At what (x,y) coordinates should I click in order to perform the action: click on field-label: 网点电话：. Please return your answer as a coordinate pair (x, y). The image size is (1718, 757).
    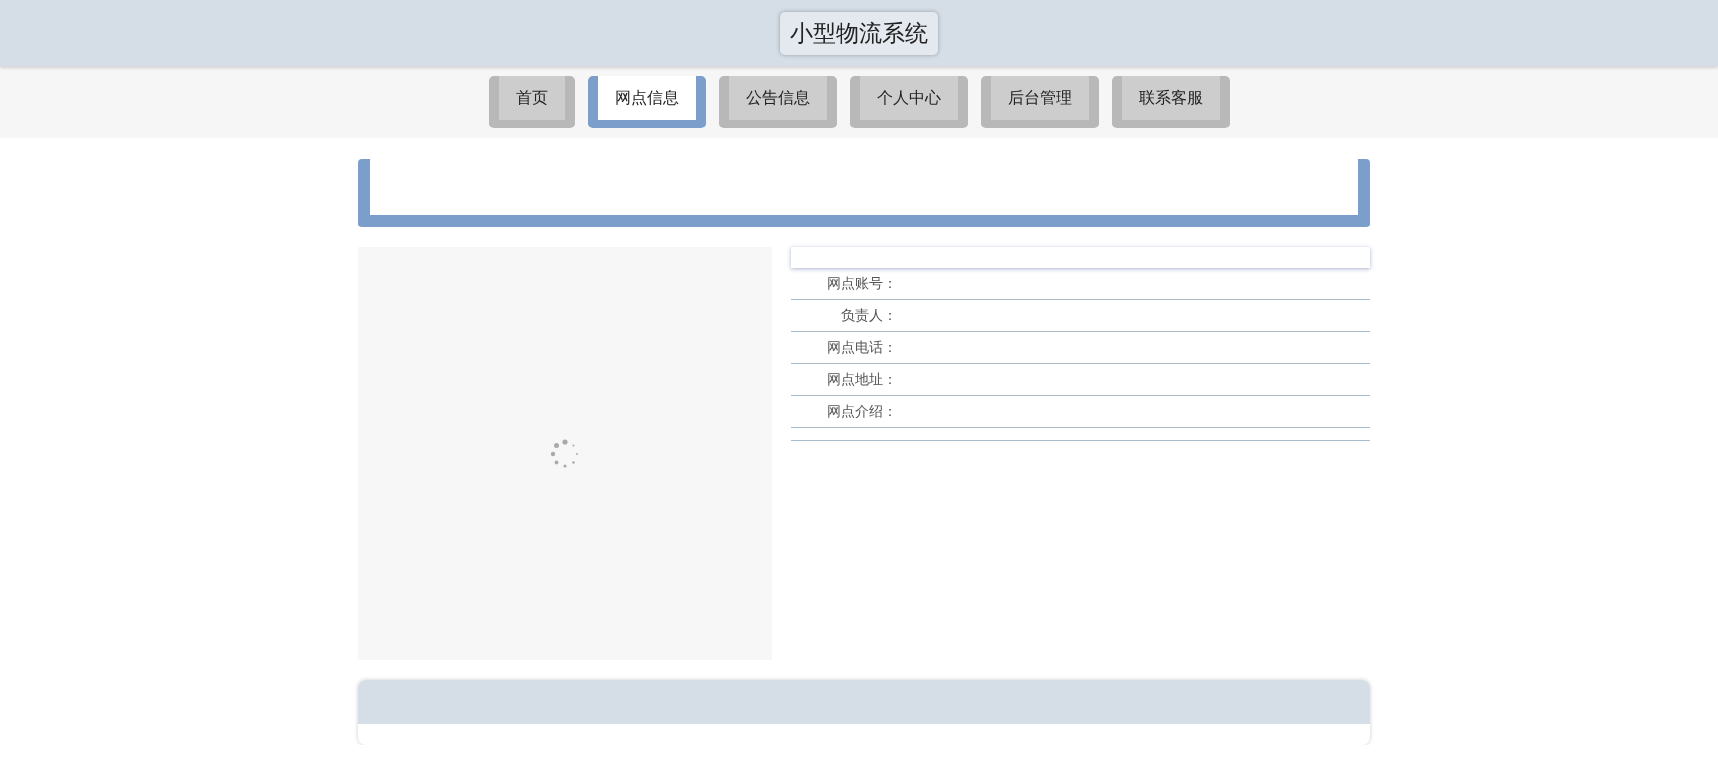
    Looking at the image, I should click on (861, 347).